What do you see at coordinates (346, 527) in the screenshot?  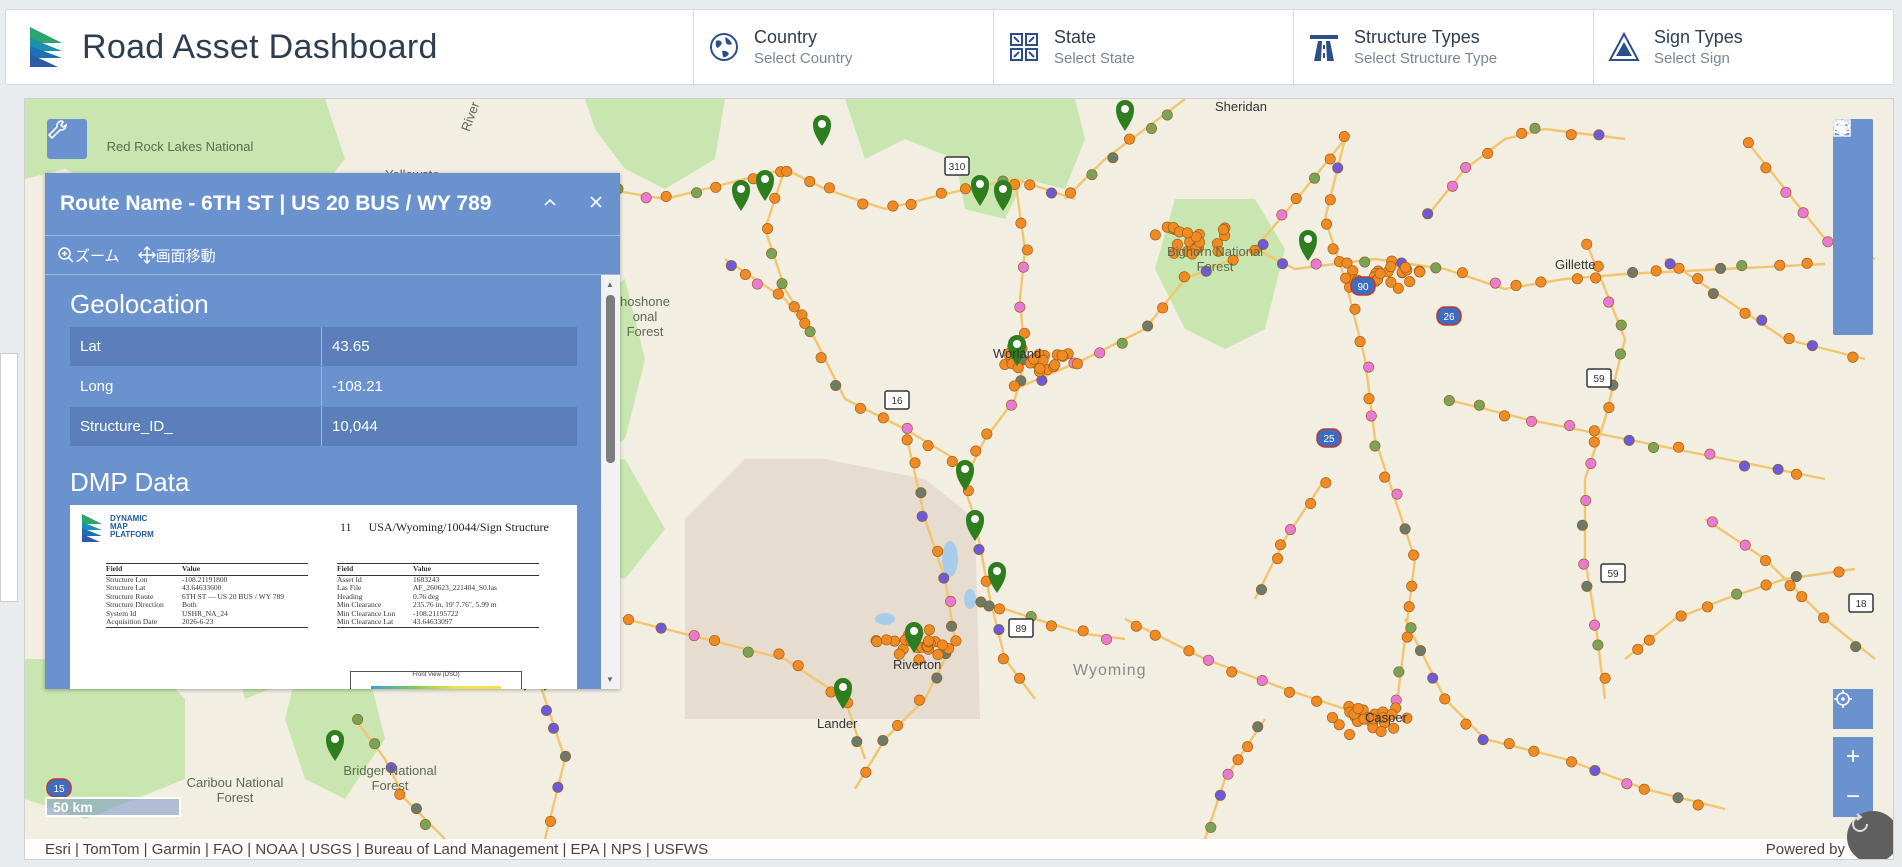 I see `doc-title-number: 11` at bounding box center [346, 527].